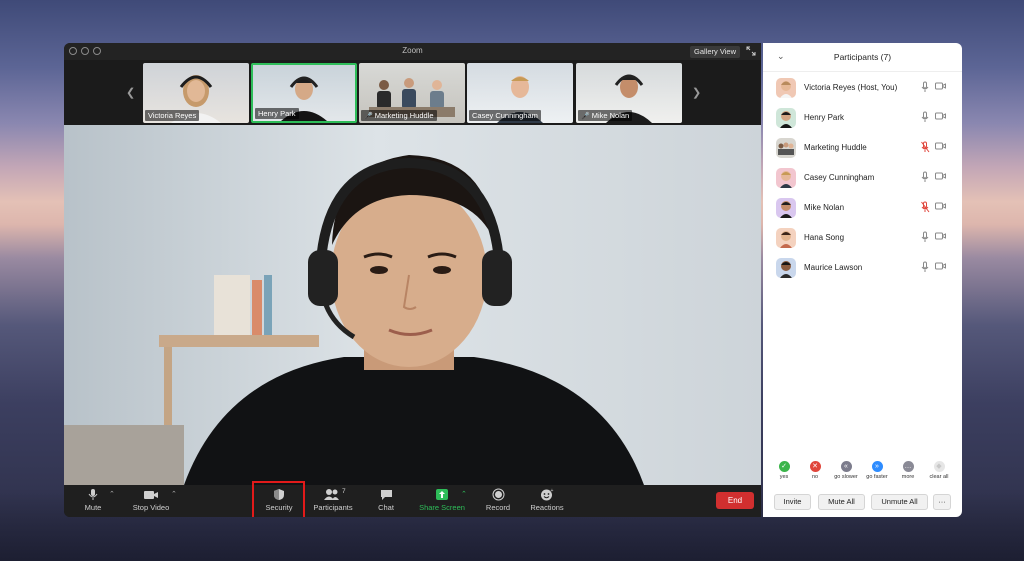 Image resolution: width=1024 pixels, height=561 pixels. I want to click on title-bar: Zoom Gallery View, so click(412, 51).